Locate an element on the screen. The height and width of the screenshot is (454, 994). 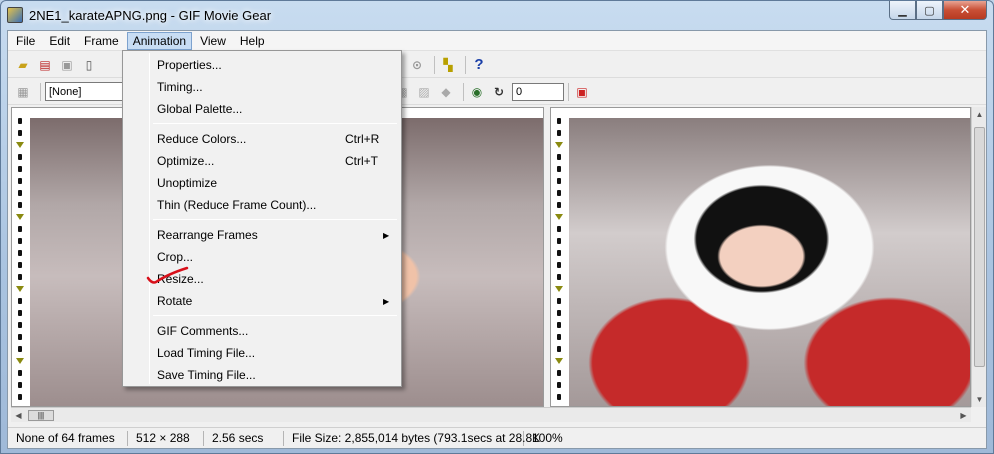
status-duration: 2.56 secs is located at coordinates (244, 438).